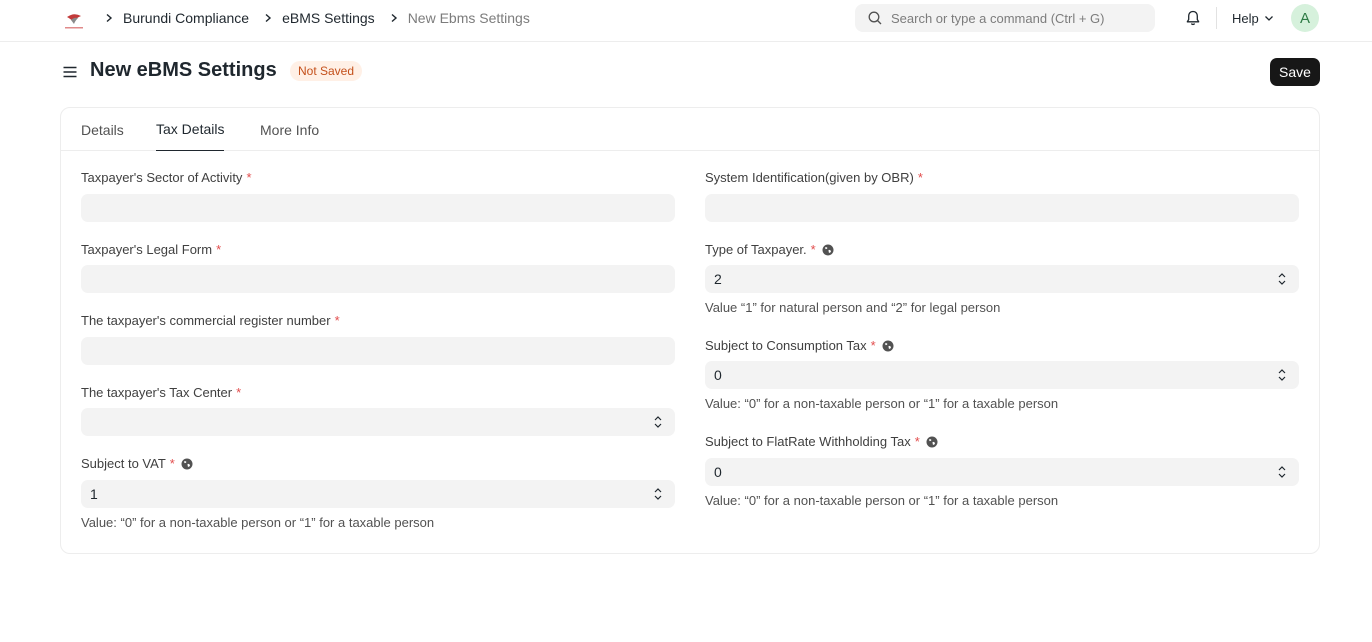  I want to click on subject-to-vat-select: 1, so click(378, 494).